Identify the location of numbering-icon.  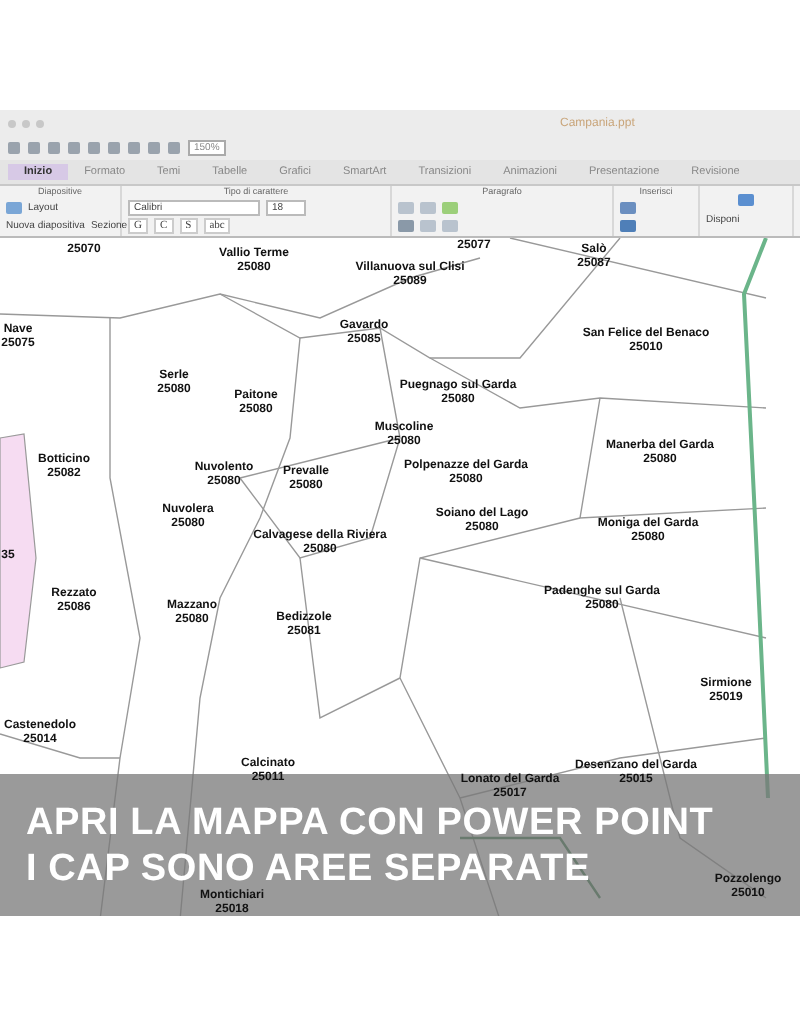
(428, 207).